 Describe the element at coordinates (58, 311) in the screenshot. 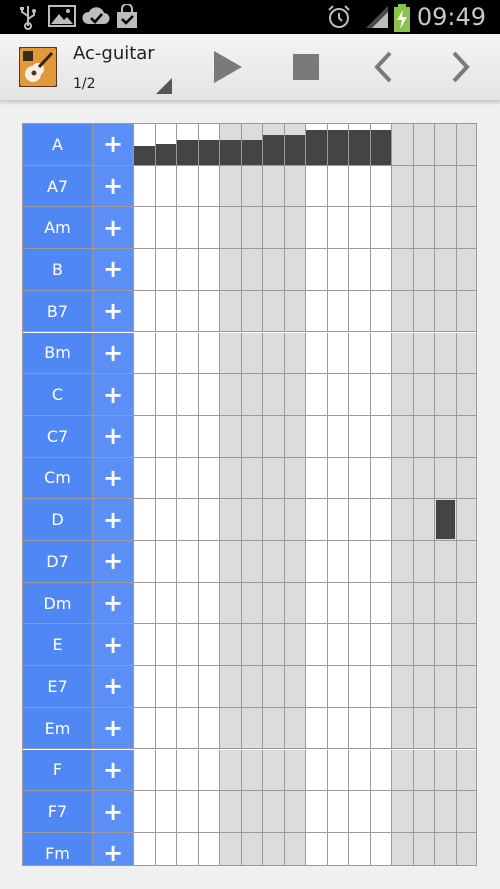

I see `chord-label: B7` at that location.